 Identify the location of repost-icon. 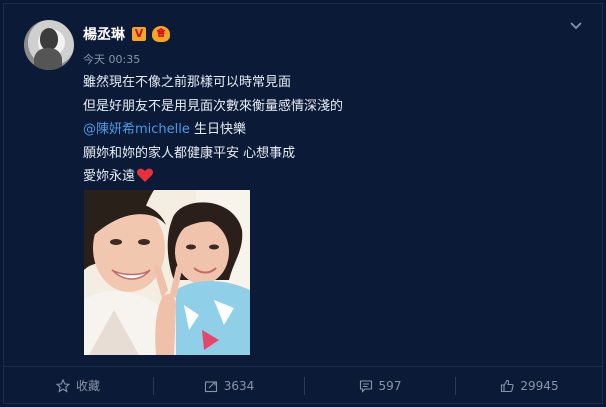
(210, 386).